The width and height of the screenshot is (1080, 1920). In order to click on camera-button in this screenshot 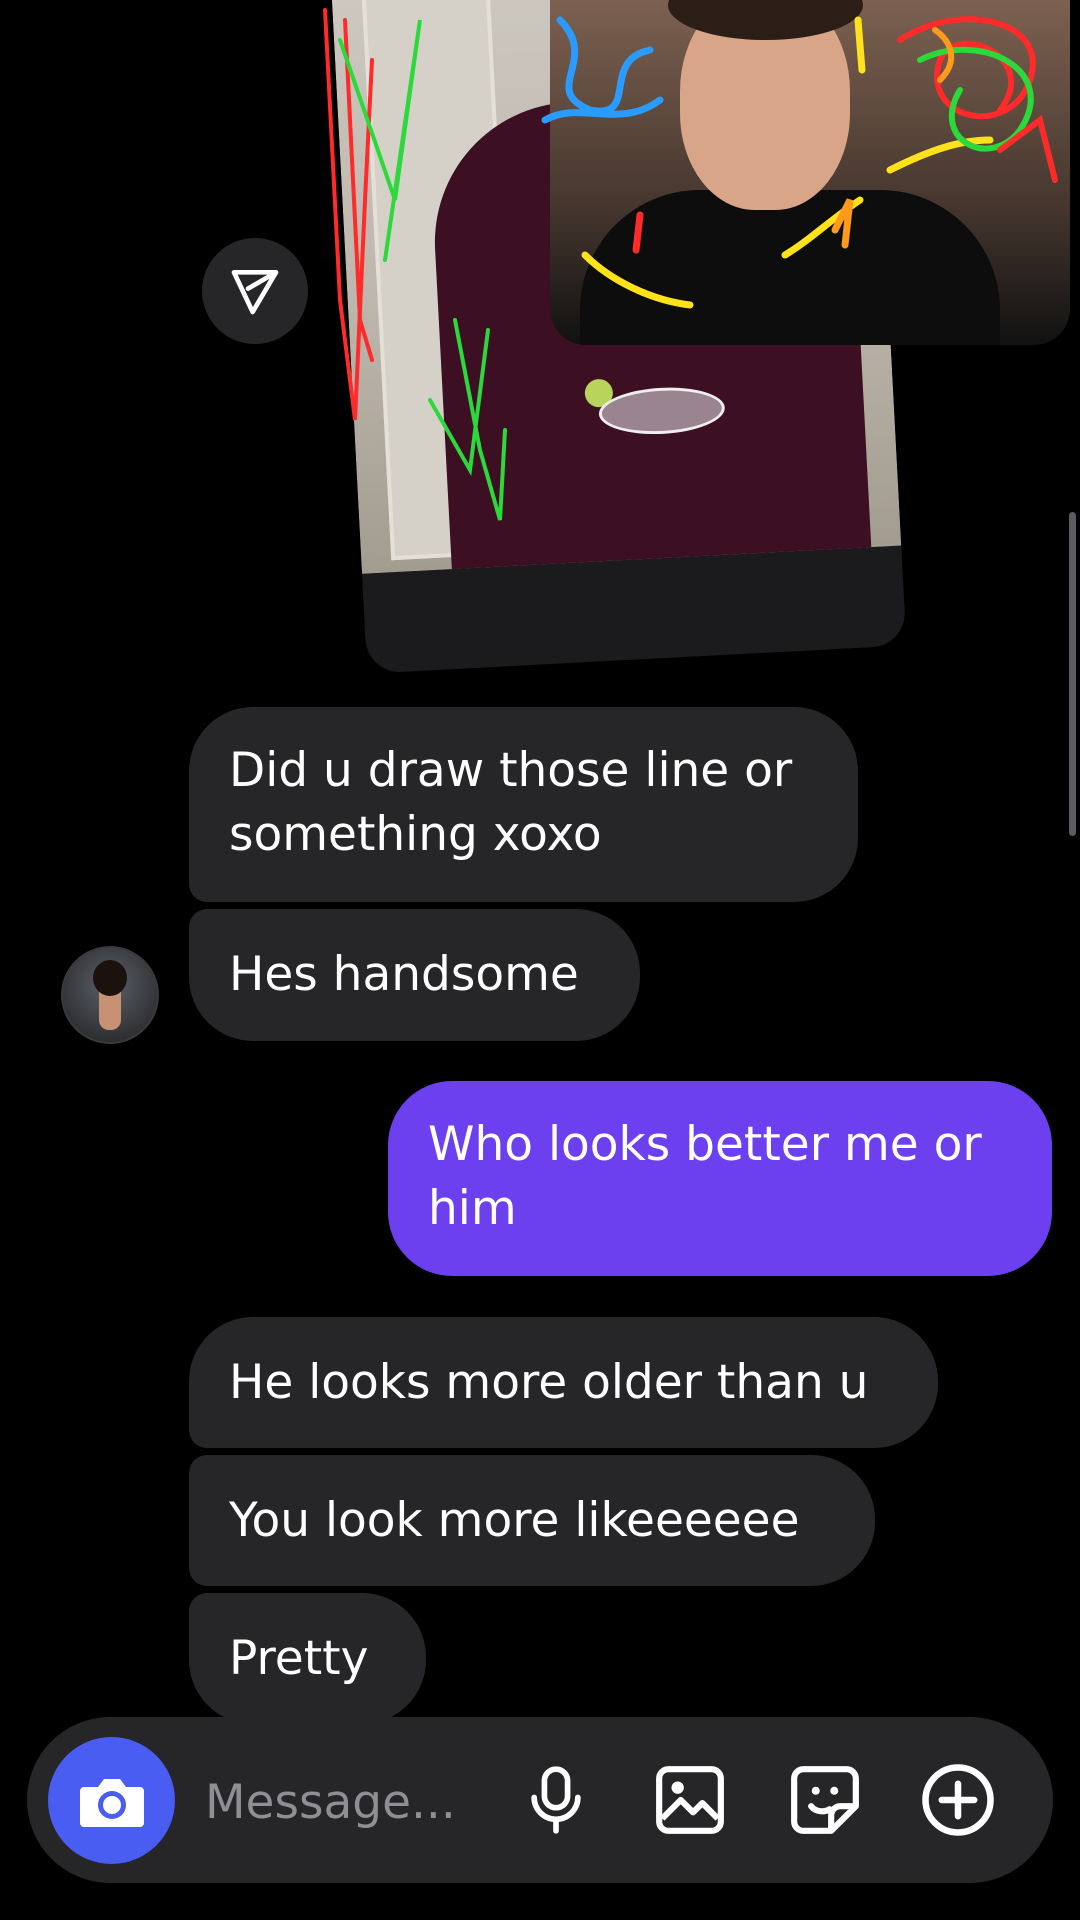, I will do `click(111, 1800)`.